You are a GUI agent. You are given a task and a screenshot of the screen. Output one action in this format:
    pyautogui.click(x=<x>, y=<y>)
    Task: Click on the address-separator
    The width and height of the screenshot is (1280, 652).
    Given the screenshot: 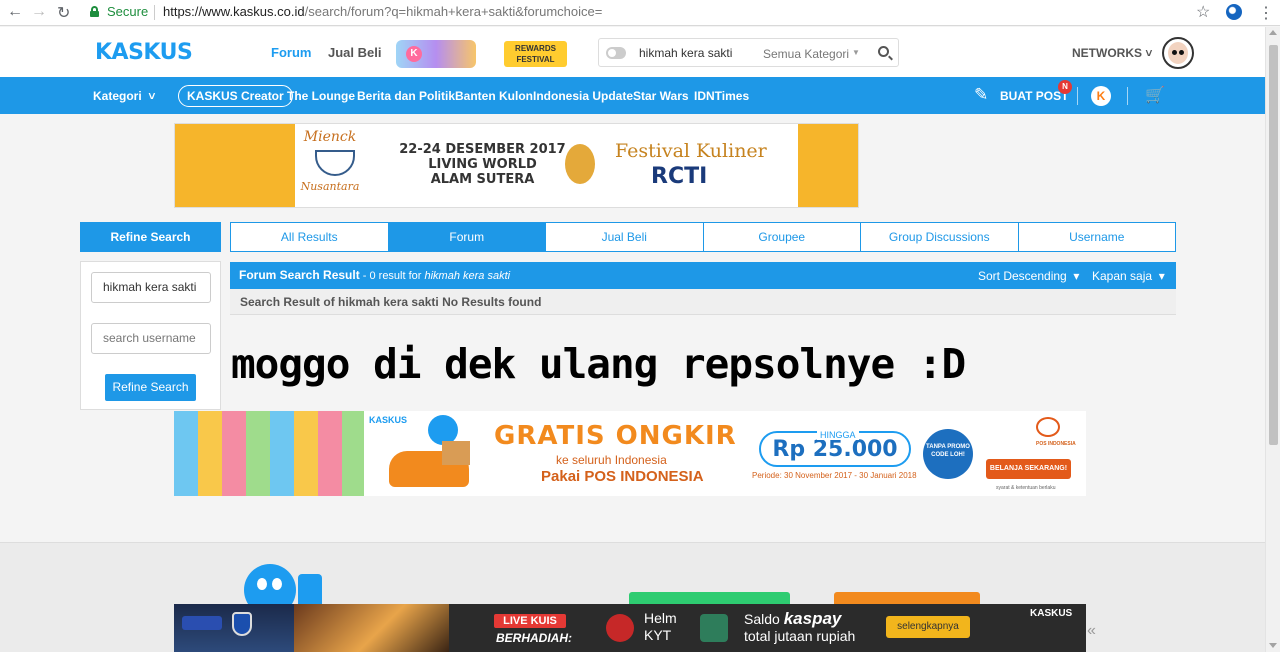 What is the action you would take?
    pyautogui.click(x=154, y=12)
    